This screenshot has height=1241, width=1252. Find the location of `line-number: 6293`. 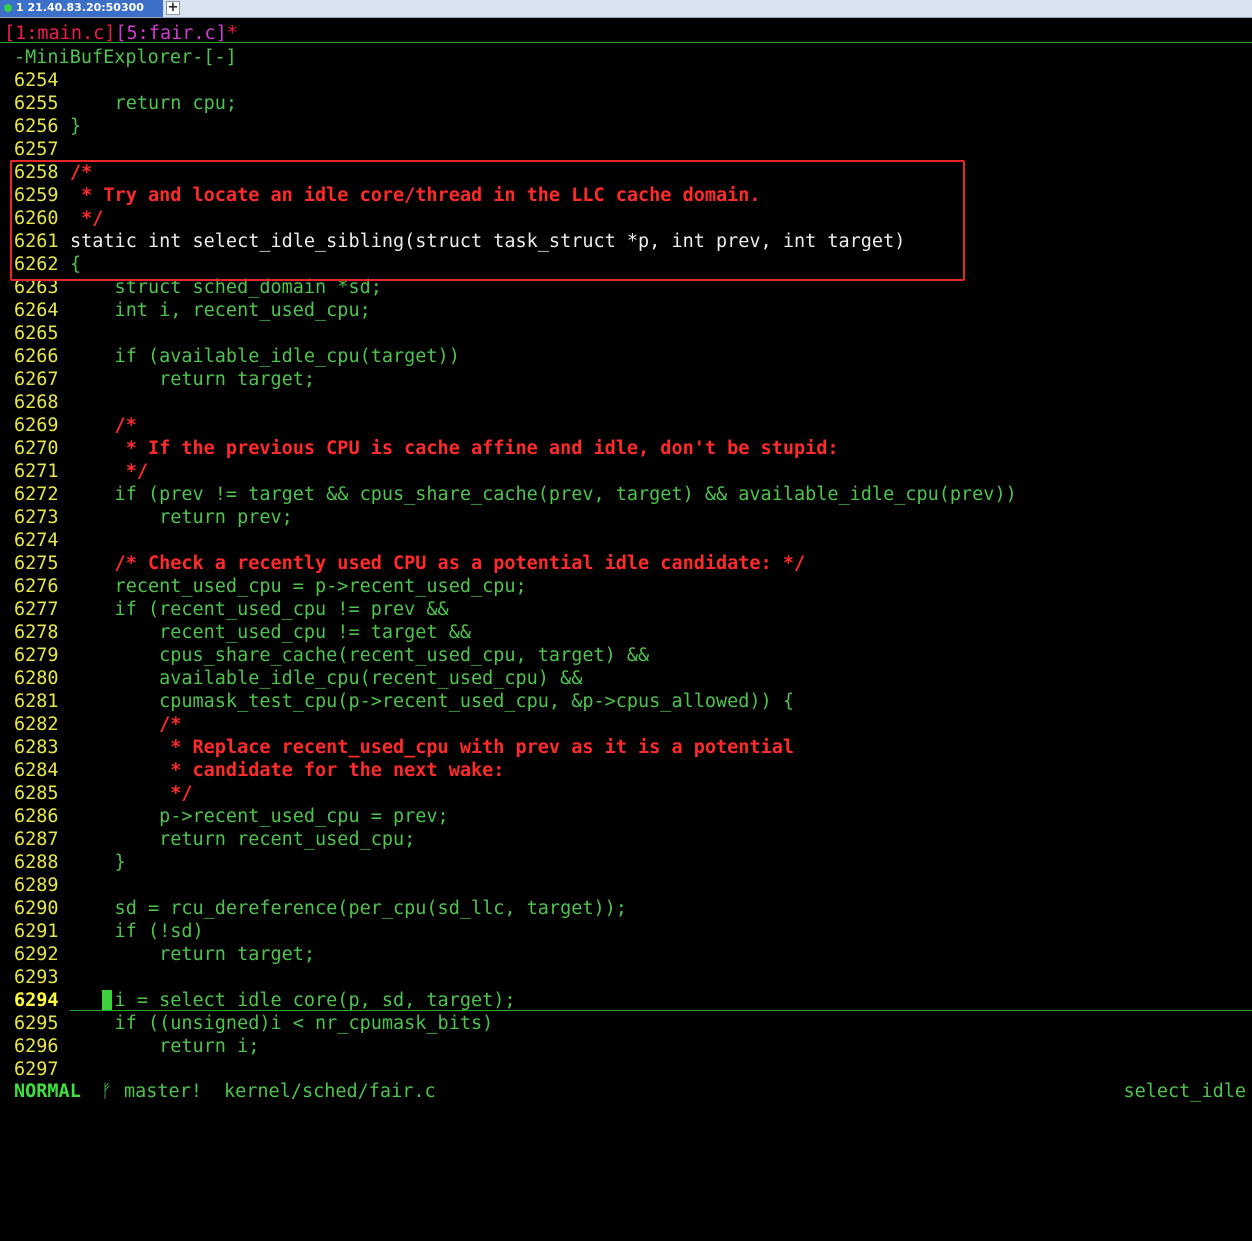

line-number: 6293 is located at coordinates (36, 977).